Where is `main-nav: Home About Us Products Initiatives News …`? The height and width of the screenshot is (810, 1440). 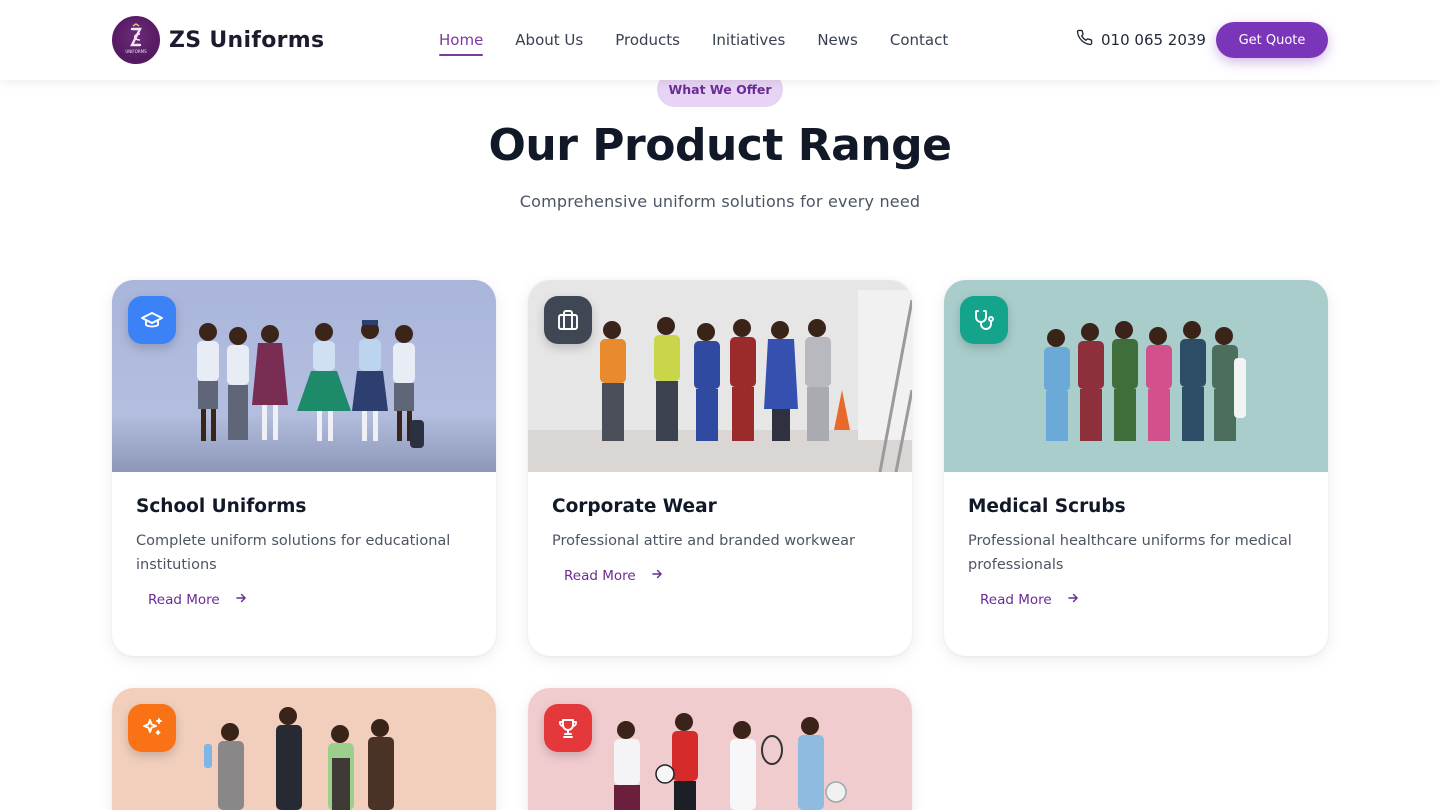 main-nav: Home About Us Products Initiatives News … is located at coordinates (693, 40).